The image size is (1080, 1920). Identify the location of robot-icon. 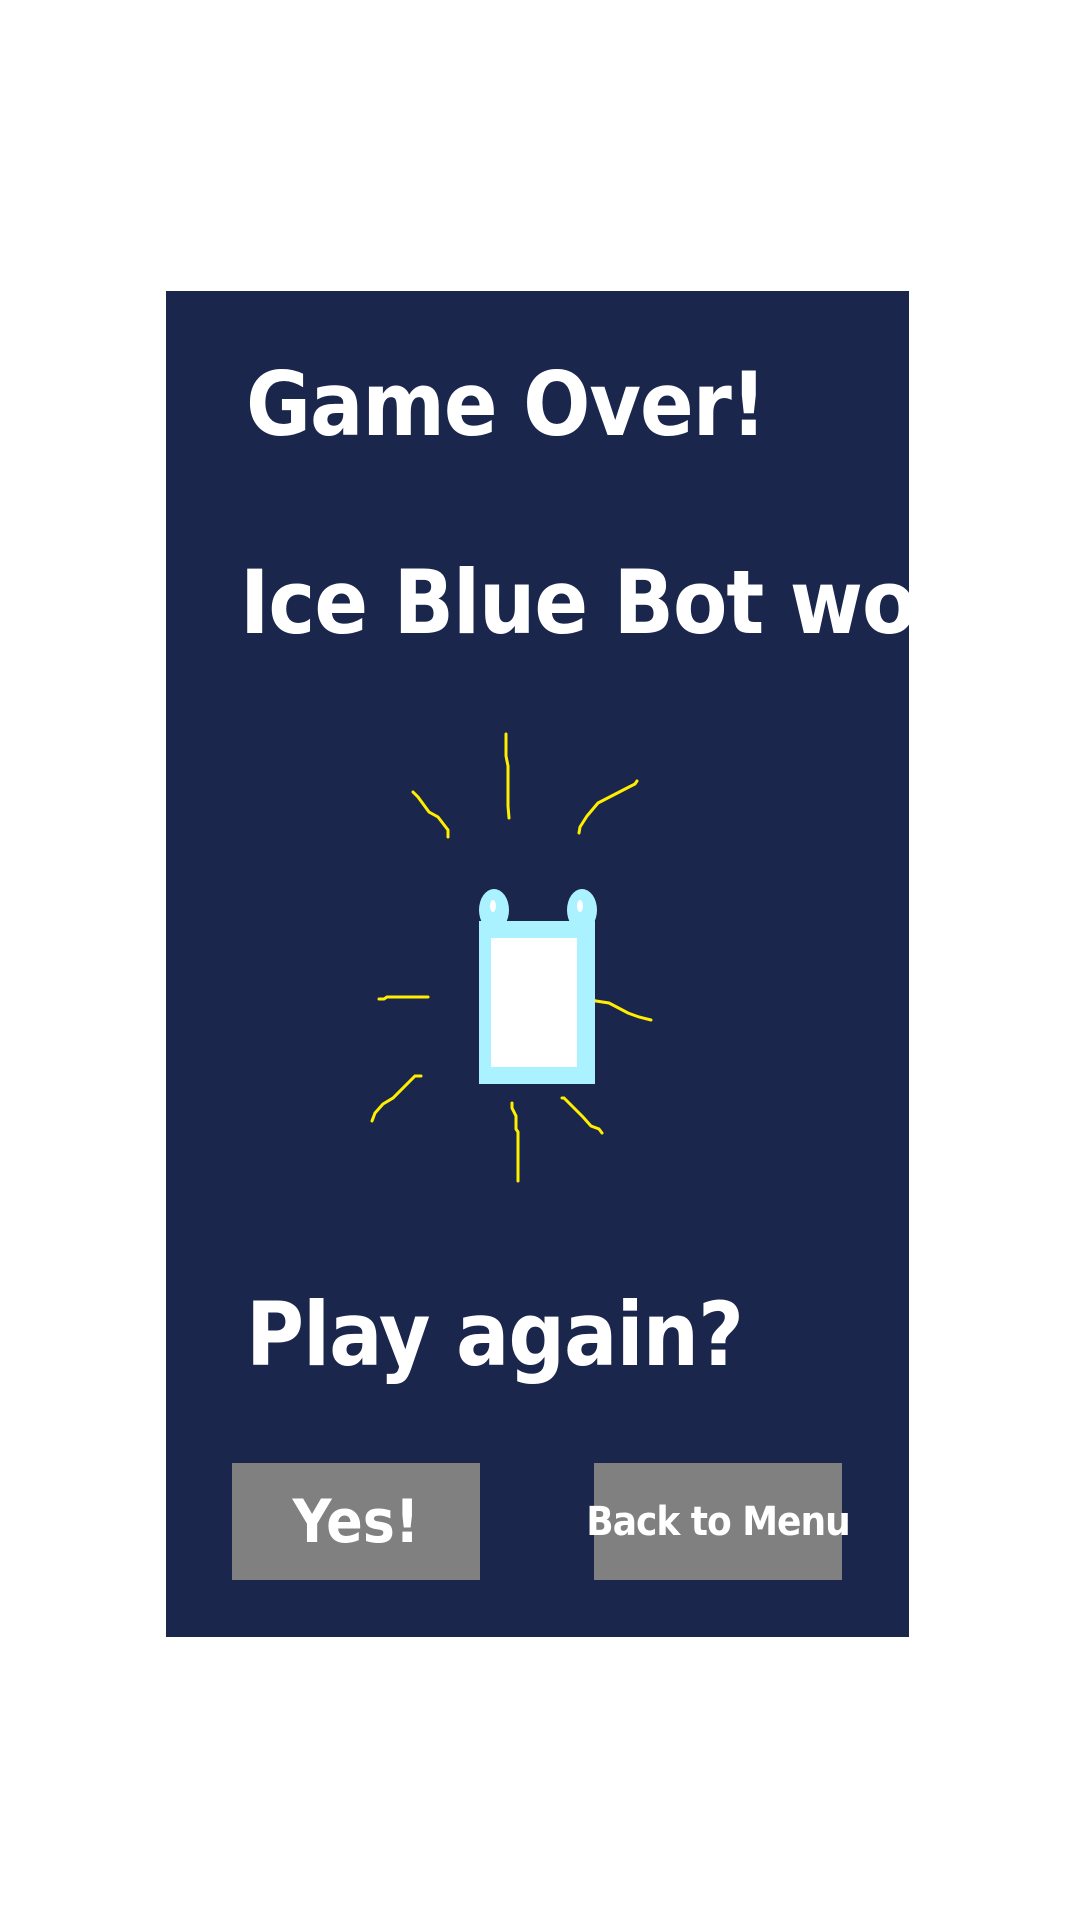
(538, 986).